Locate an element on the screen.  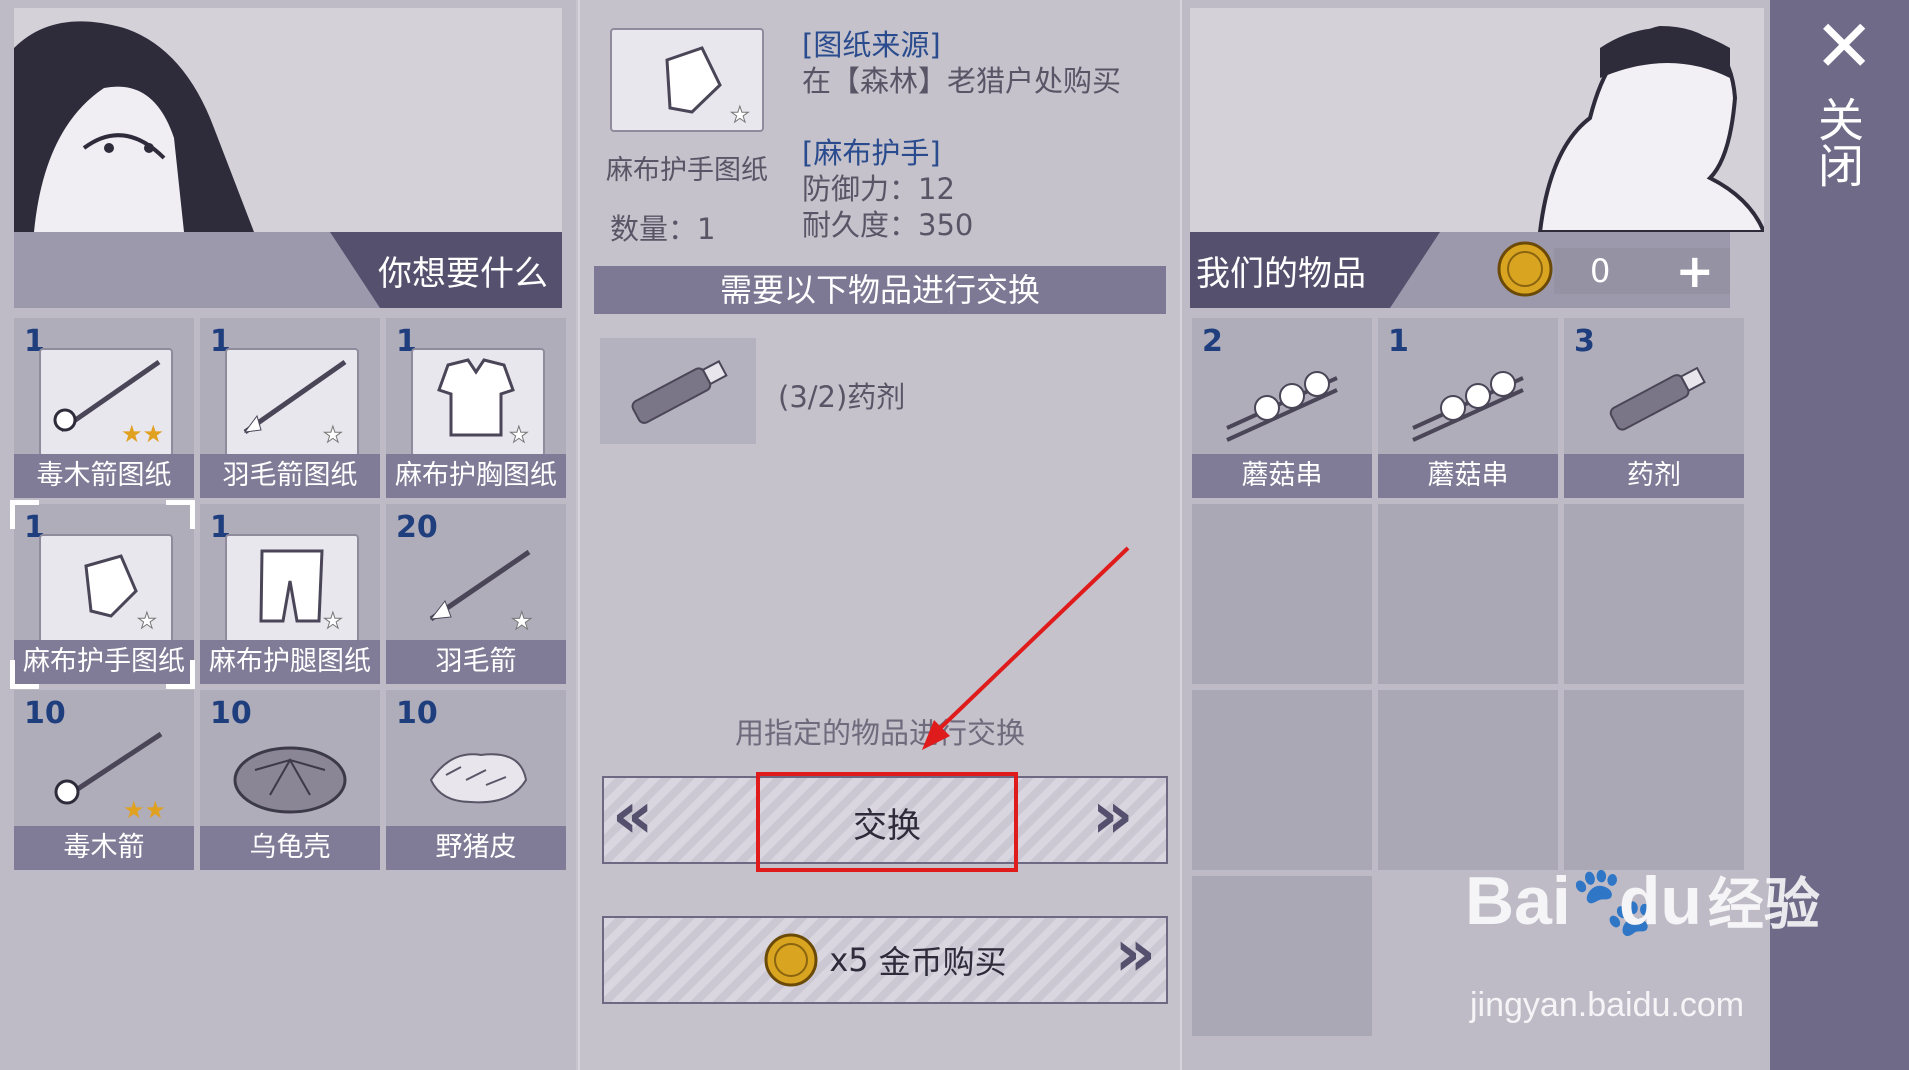
inventory-slot-mushroom-skewer: 2 蘑菇串 is located at coordinates (1282, 408).